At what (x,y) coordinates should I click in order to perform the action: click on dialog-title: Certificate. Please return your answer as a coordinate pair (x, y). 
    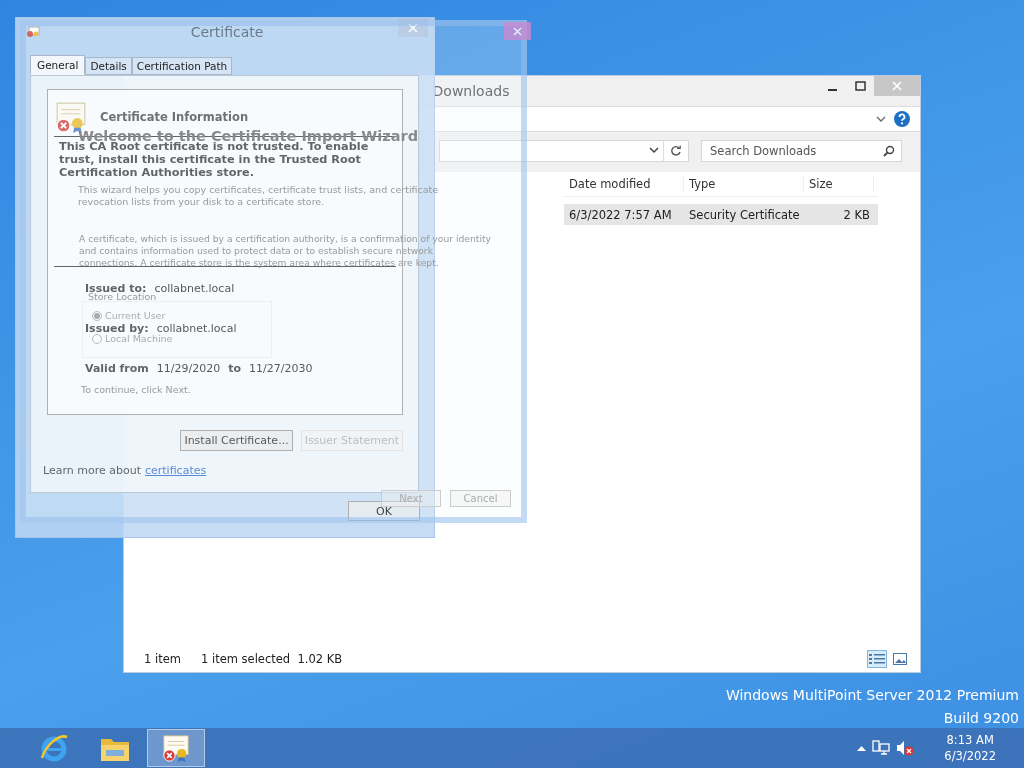
    Looking at the image, I should click on (227, 32).